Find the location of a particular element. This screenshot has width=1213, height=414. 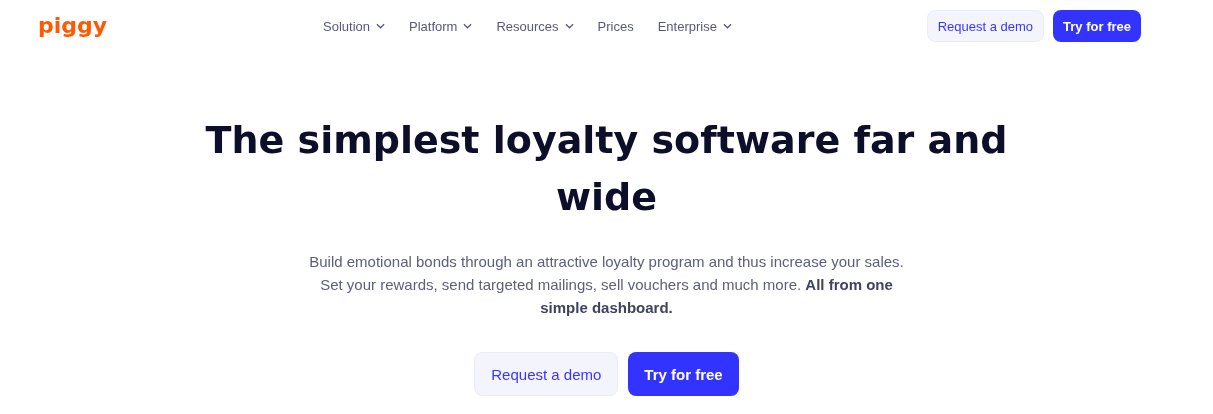

nav-link: Resources is located at coordinates (535, 26).